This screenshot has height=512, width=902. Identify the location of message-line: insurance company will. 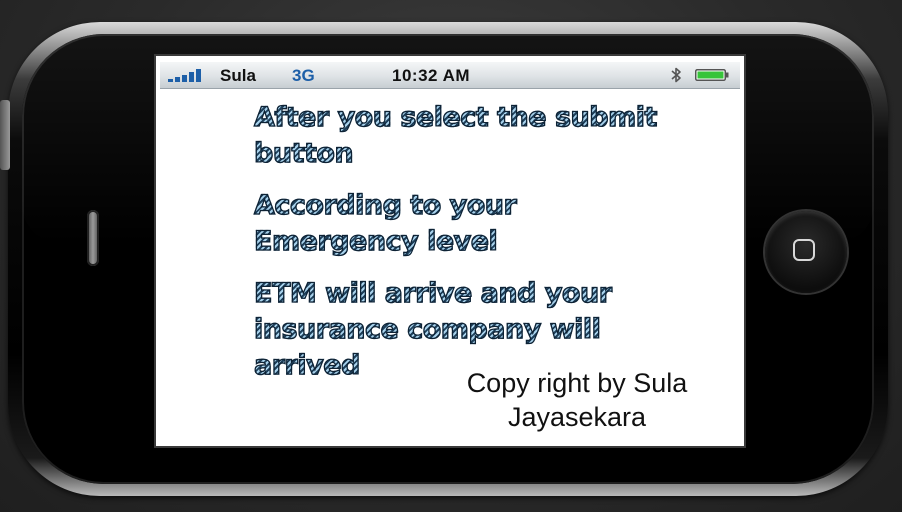
(427, 329).